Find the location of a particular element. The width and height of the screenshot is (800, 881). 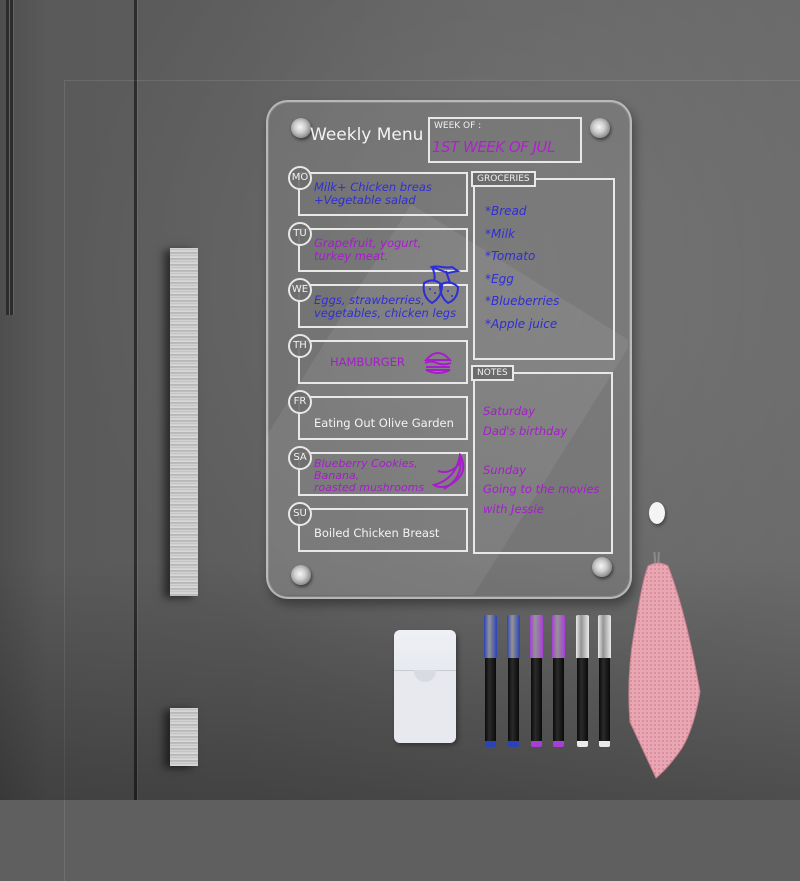

marker-holder is located at coordinates (425, 686).